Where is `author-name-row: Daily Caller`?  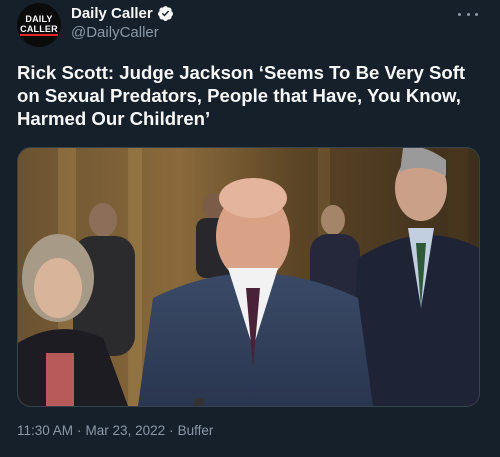
author-name-row: Daily Caller is located at coordinates (122, 13).